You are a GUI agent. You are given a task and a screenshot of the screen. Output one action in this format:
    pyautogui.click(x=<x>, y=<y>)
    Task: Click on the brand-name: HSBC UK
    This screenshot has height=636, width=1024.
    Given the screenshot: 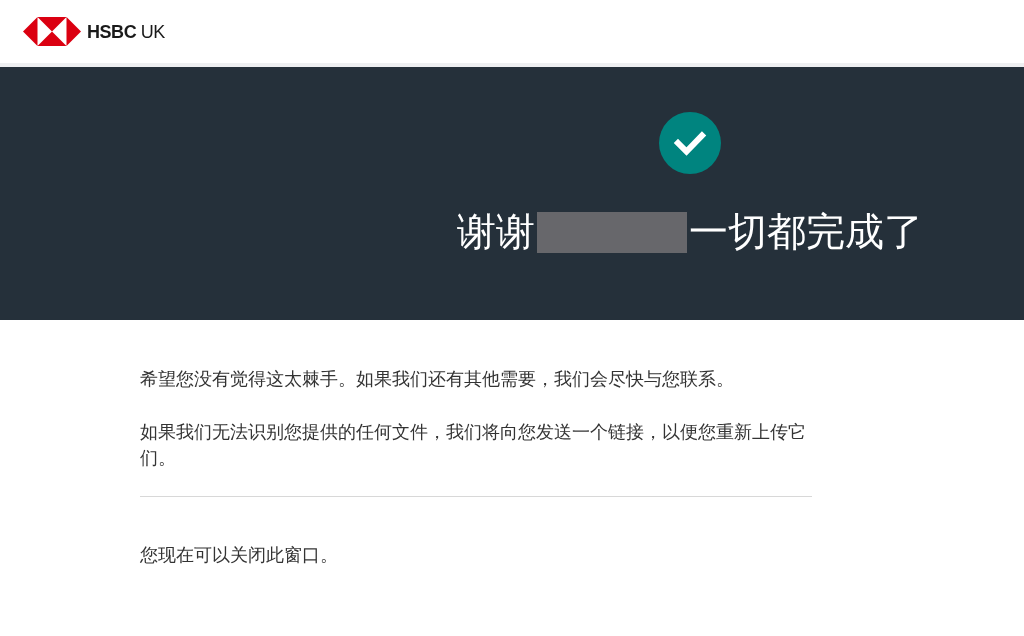 What is the action you would take?
    pyautogui.click(x=126, y=31)
    